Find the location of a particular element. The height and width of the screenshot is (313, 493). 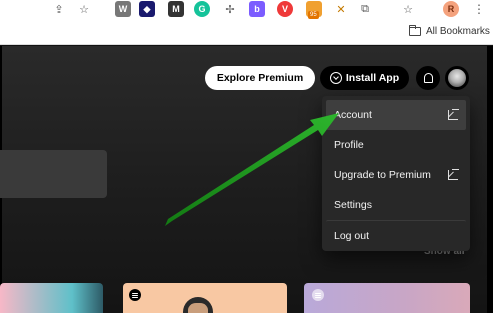

install-app-label: Install App is located at coordinates (372, 78).